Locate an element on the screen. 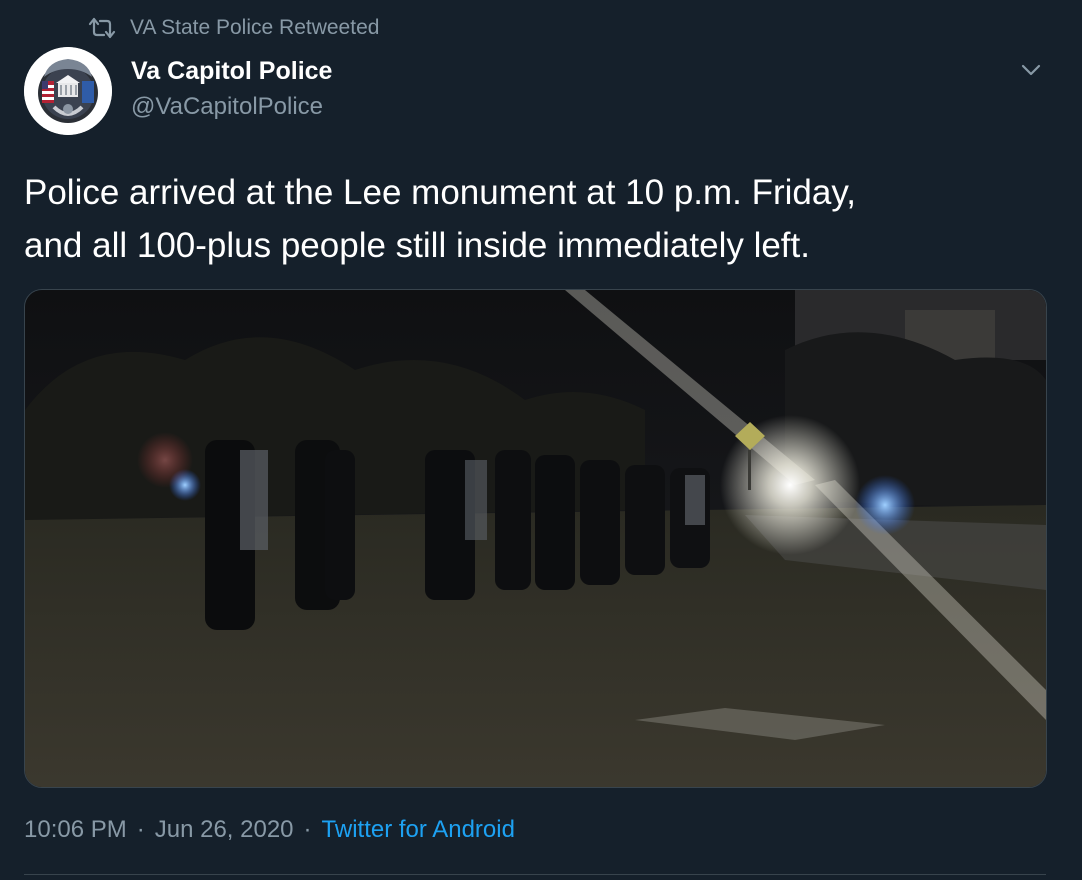 The height and width of the screenshot is (880, 1082). retweet-label: VA State Police Retweeted is located at coordinates (255, 27).